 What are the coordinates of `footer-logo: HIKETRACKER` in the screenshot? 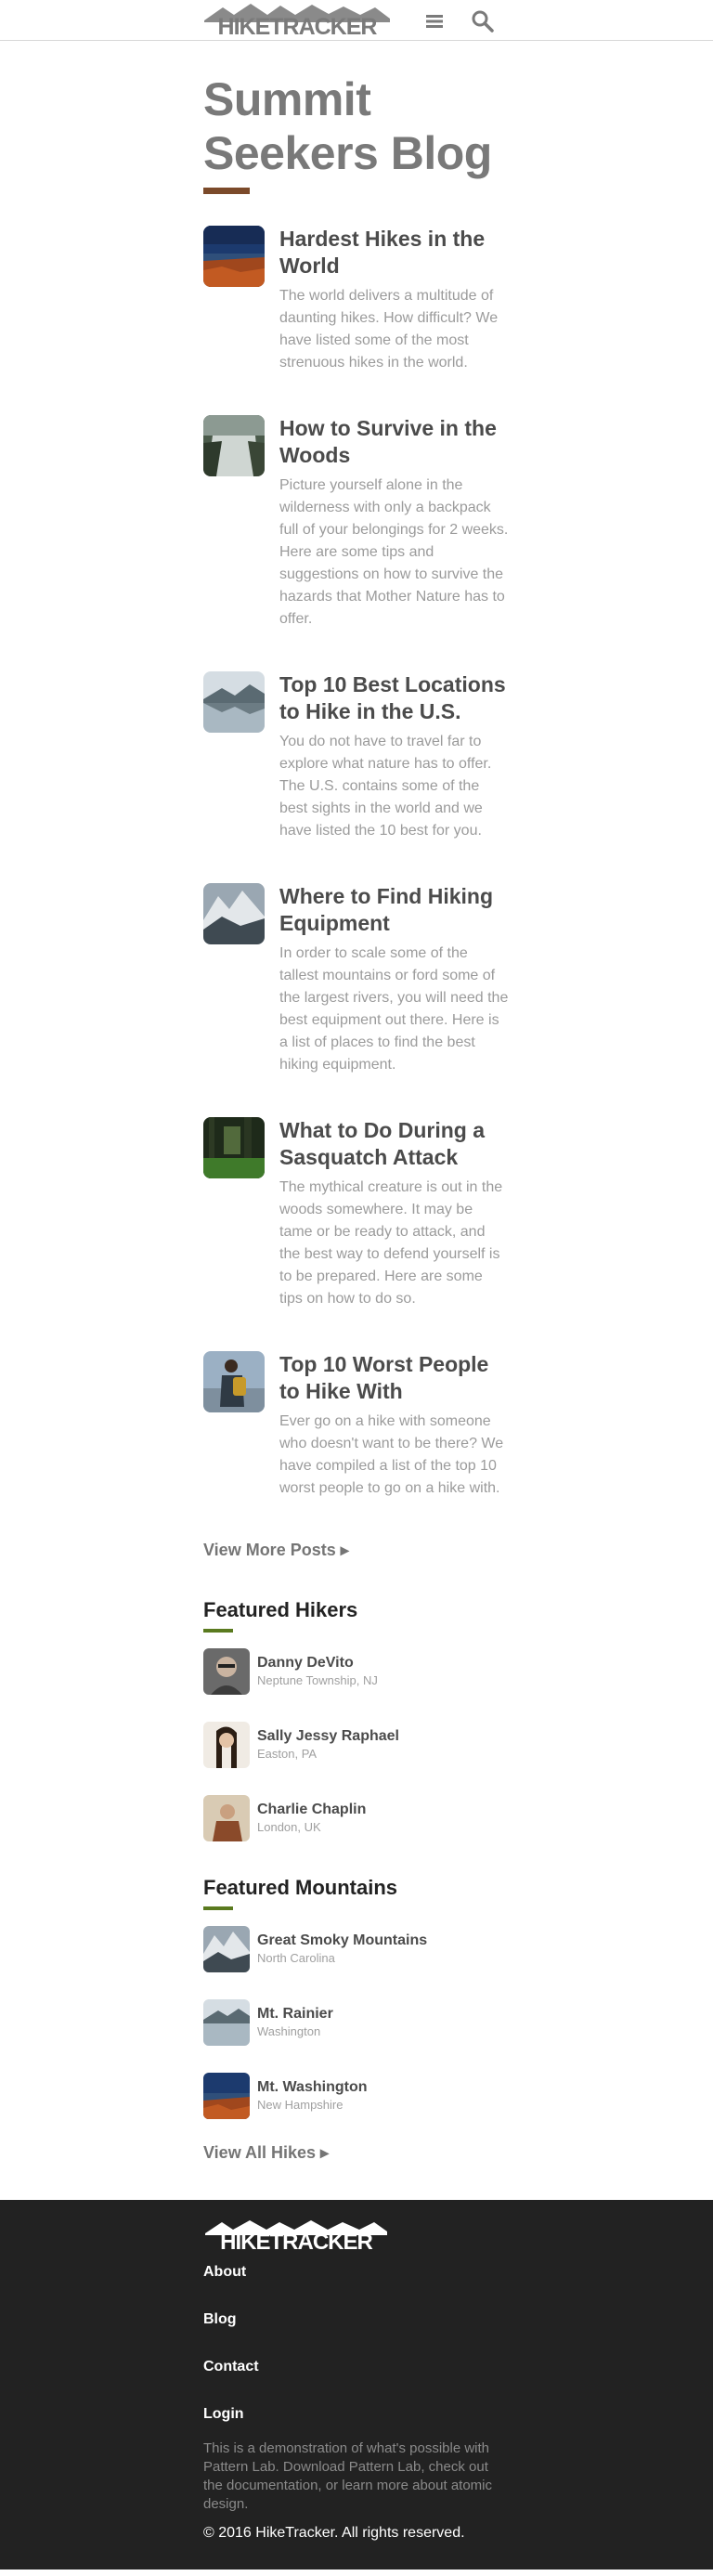 It's located at (296, 2236).